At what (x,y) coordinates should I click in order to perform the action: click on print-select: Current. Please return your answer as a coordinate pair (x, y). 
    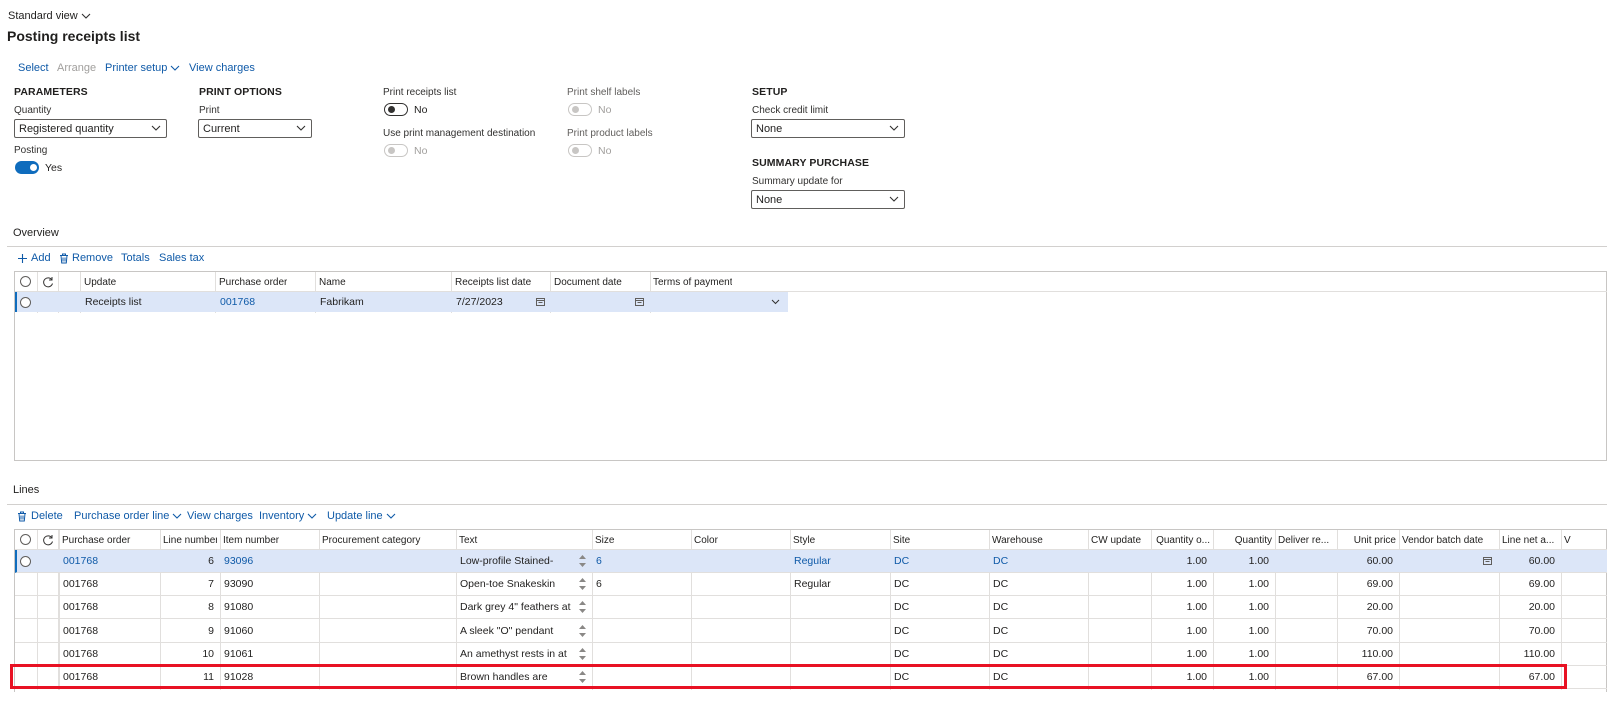
    Looking at the image, I should click on (255, 128).